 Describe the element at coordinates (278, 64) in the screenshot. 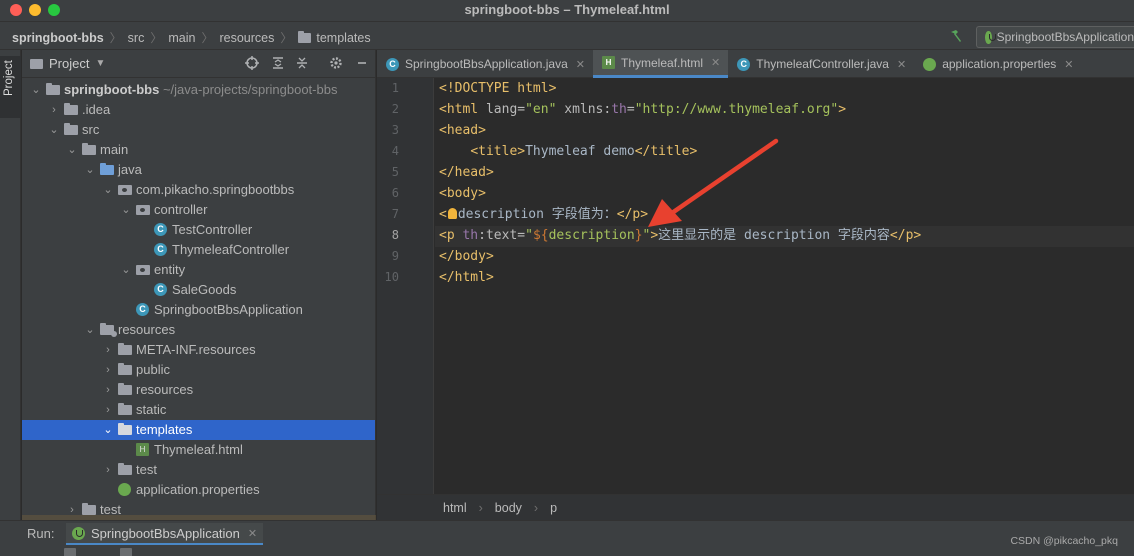

I see `expand-all-icon` at that location.